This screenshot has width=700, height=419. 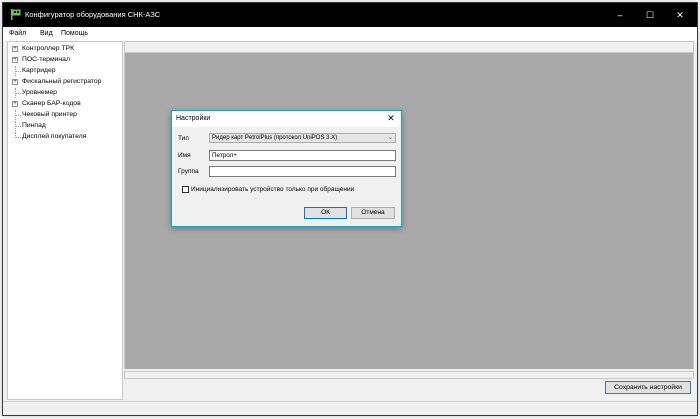 I want to click on menu-bar: Файл Вид Помощь, so click(x=350, y=34).